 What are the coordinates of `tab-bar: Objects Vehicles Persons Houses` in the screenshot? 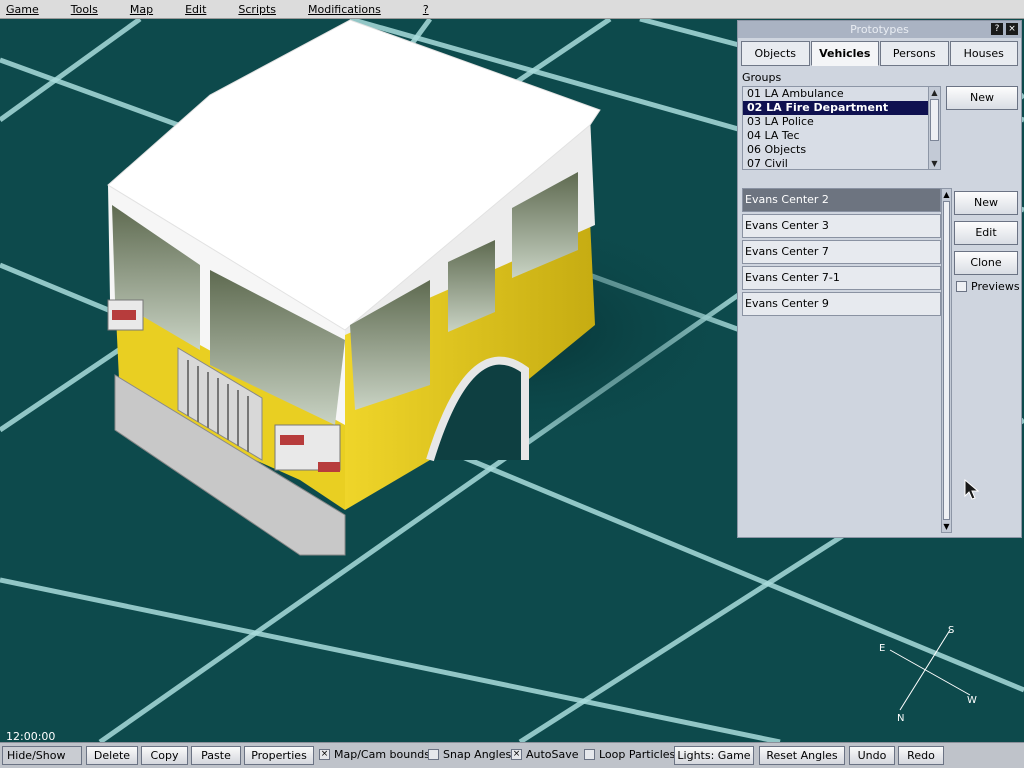 It's located at (879, 52).